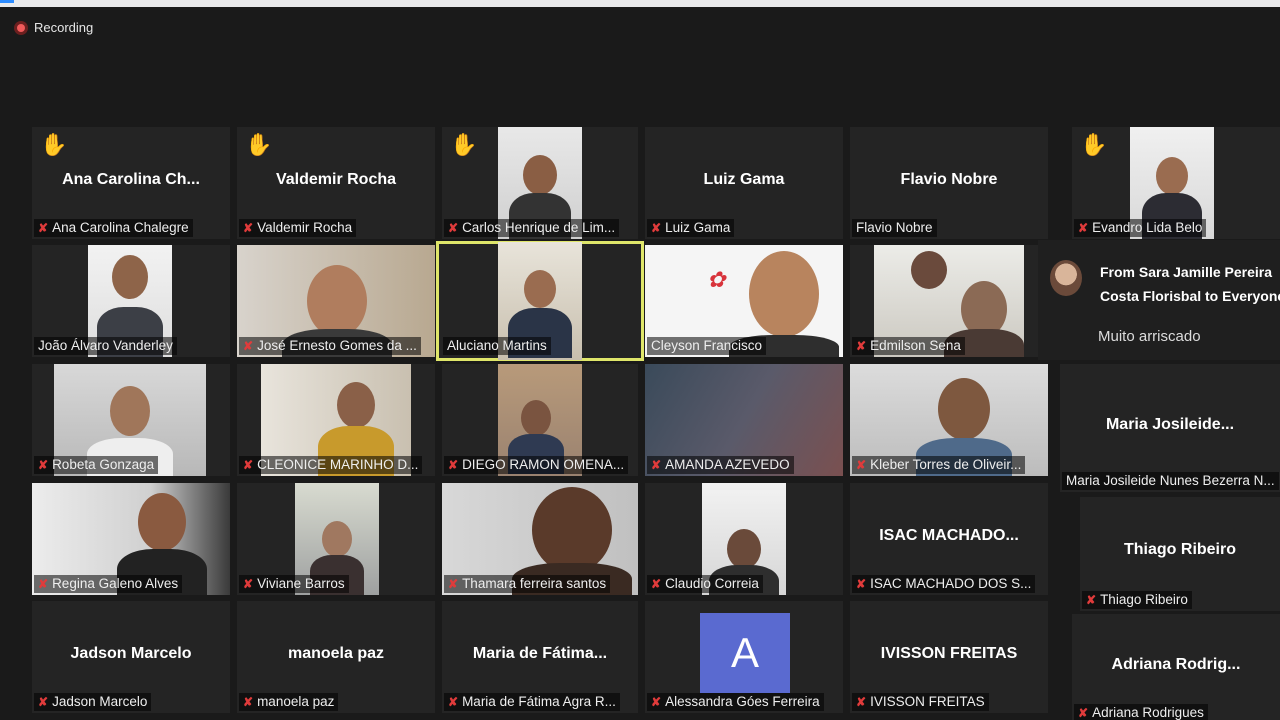 The image size is (1280, 720). I want to click on participant-tile: Flavio Nobre Flavio Nobre, so click(949, 183).